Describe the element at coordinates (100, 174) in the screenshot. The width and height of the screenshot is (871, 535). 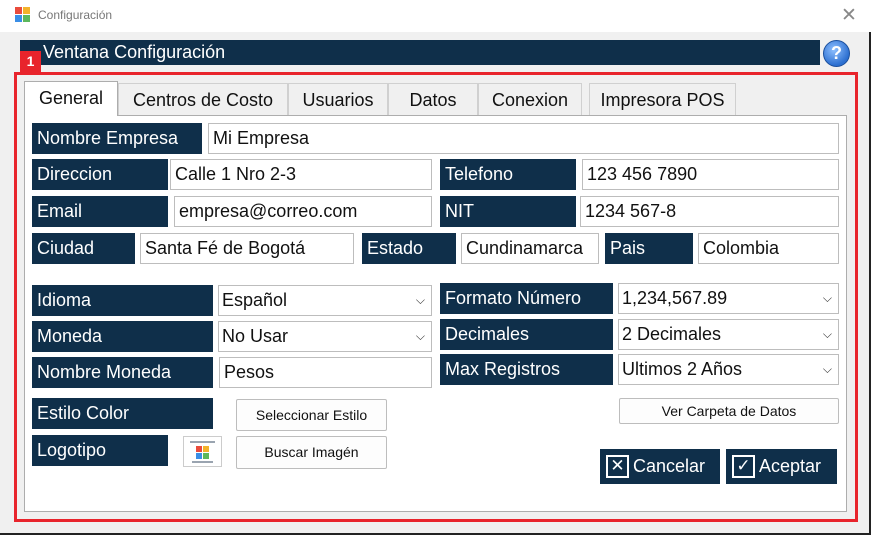
I see `address-label: Direccion` at that location.